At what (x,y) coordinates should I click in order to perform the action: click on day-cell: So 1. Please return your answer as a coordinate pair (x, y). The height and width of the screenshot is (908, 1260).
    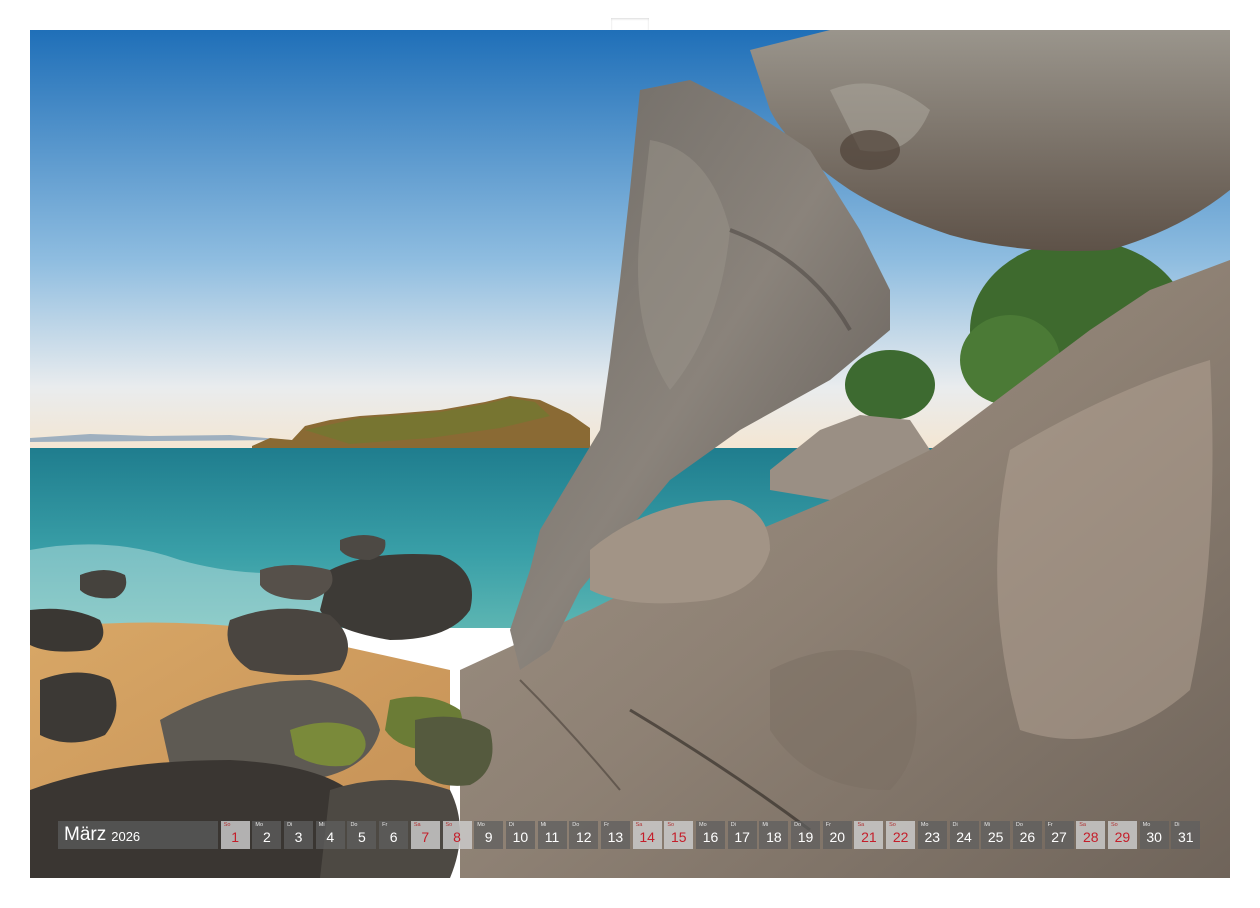
    Looking at the image, I should click on (235, 835).